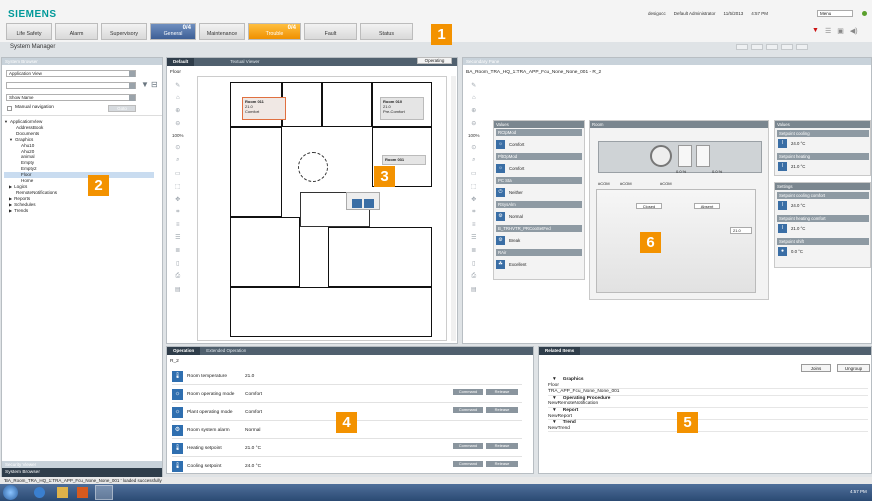 The width and height of the screenshot is (872, 501). What do you see at coordinates (76, 31) in the screenshot?
I see `summary-button-alarm: Alarm` at bounding box center [76, 31].